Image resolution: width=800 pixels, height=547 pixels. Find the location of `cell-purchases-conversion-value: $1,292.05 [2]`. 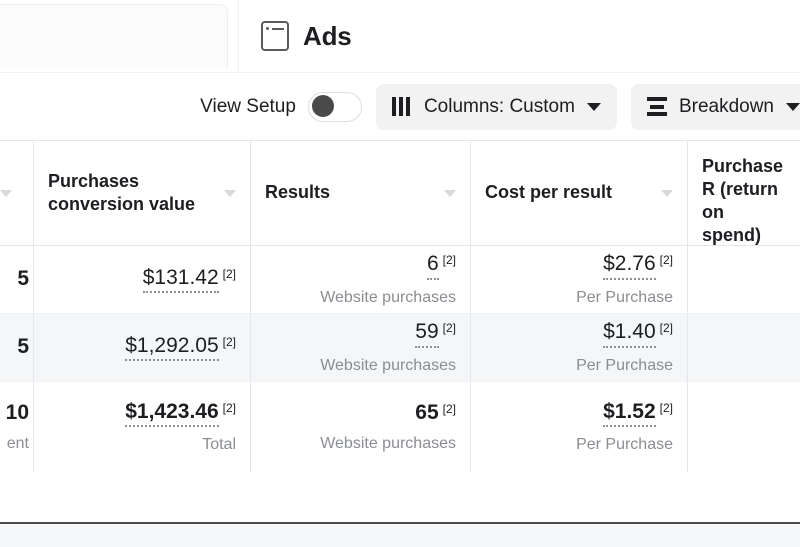

cell-purchases-conversion-value: $1,292.05 [2] is located at coordinates (141, 347).